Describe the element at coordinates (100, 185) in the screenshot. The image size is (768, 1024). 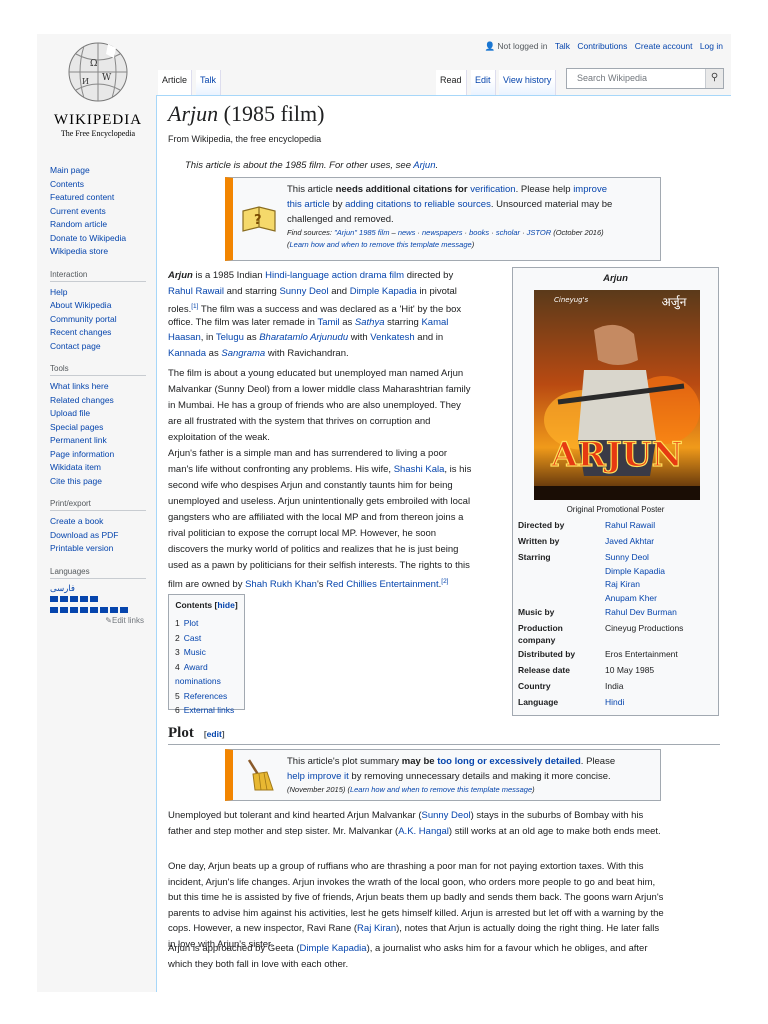
I see `sidebar-item-contents: Contents` at that location.